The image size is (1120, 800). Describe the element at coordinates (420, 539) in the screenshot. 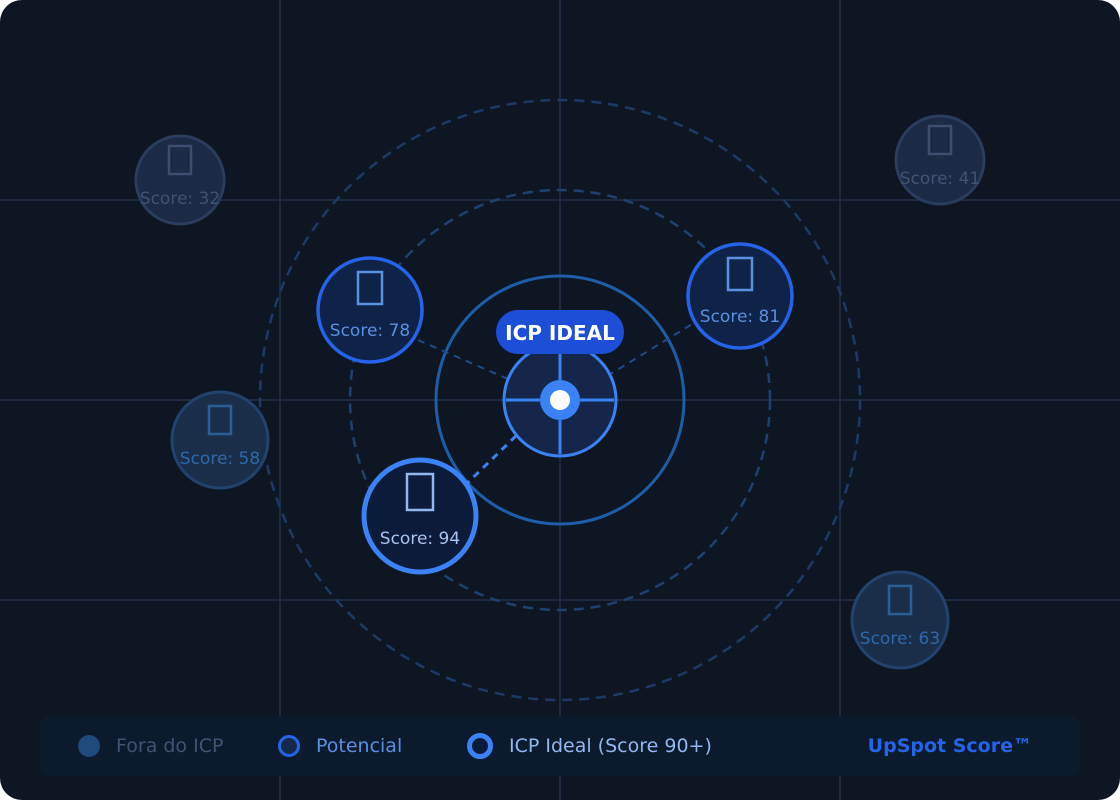

I see `score-label: Score: 94` at that location.